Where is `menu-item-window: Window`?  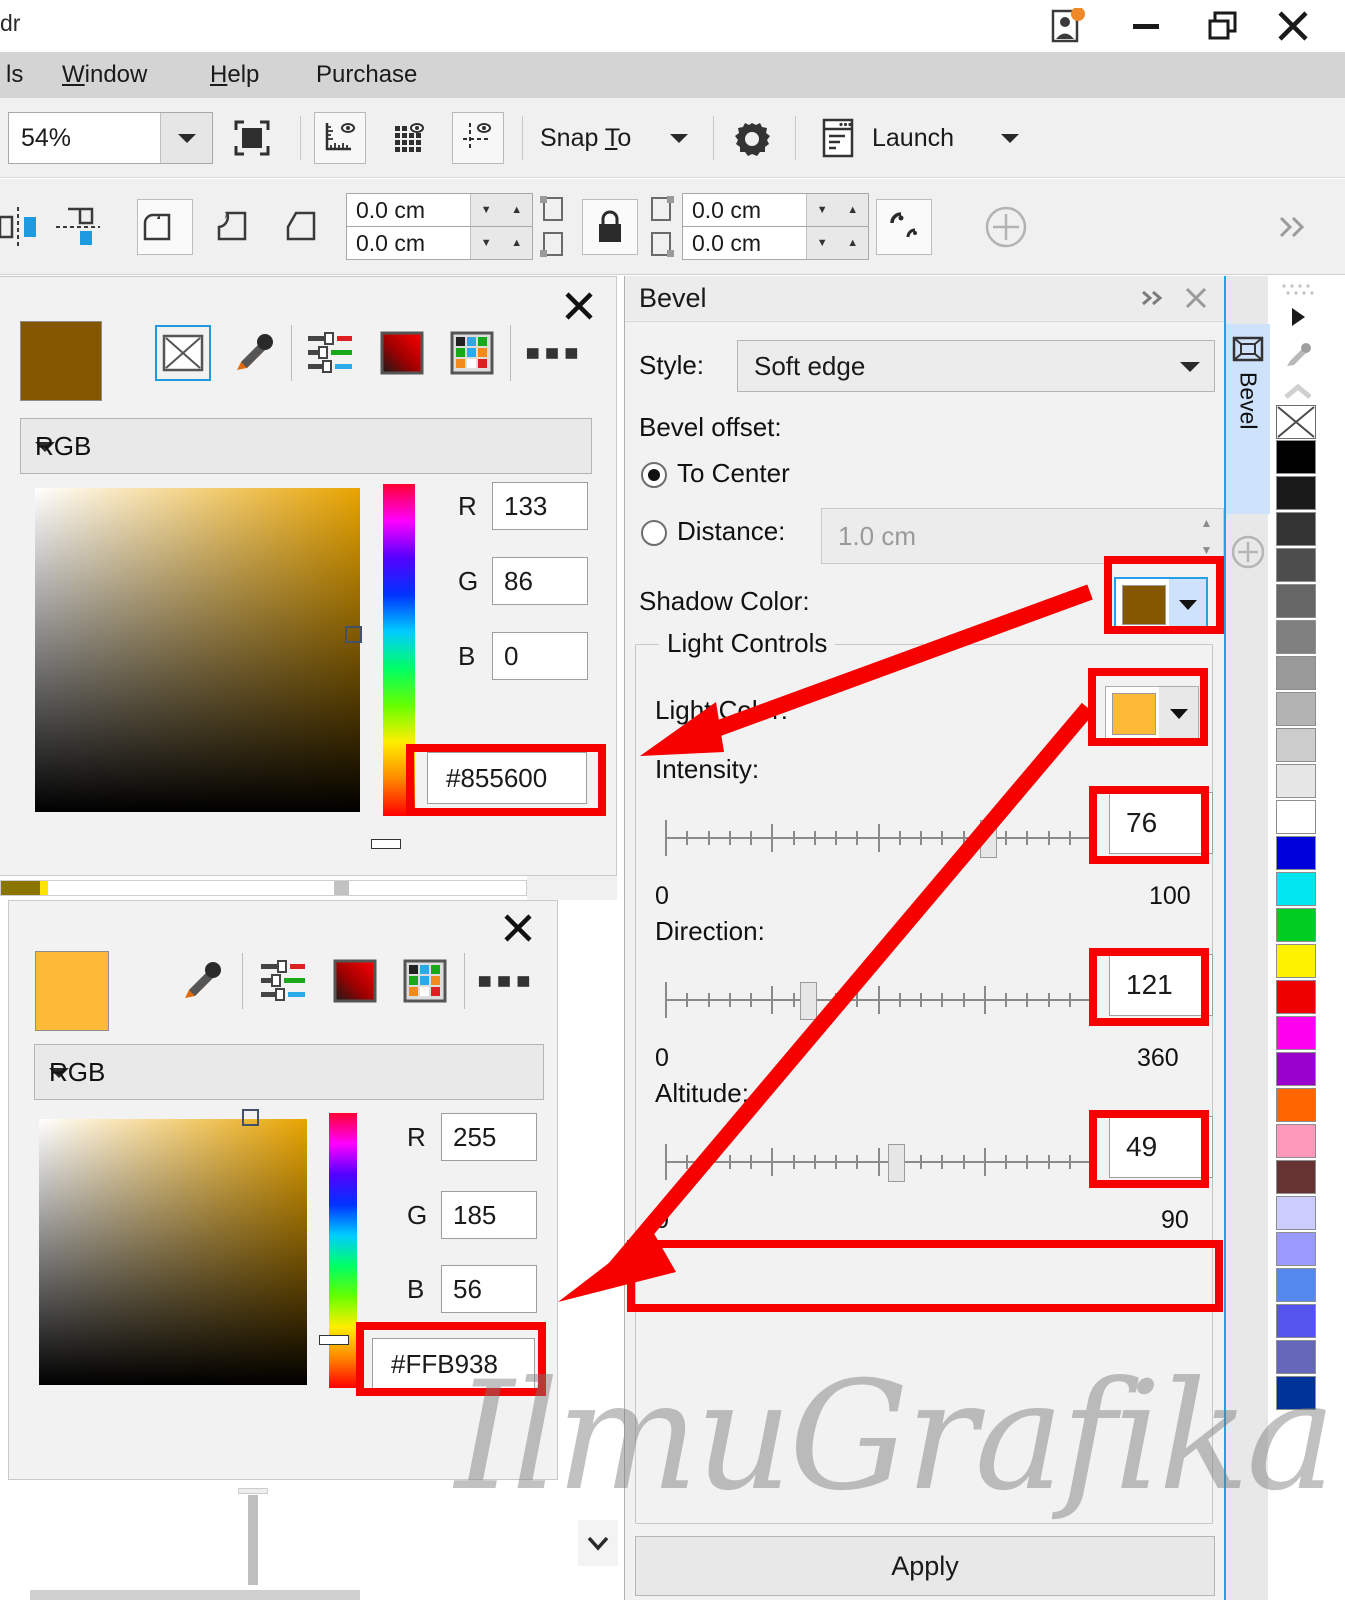 menu-item-window: Window is located at coordinates (104, 75).